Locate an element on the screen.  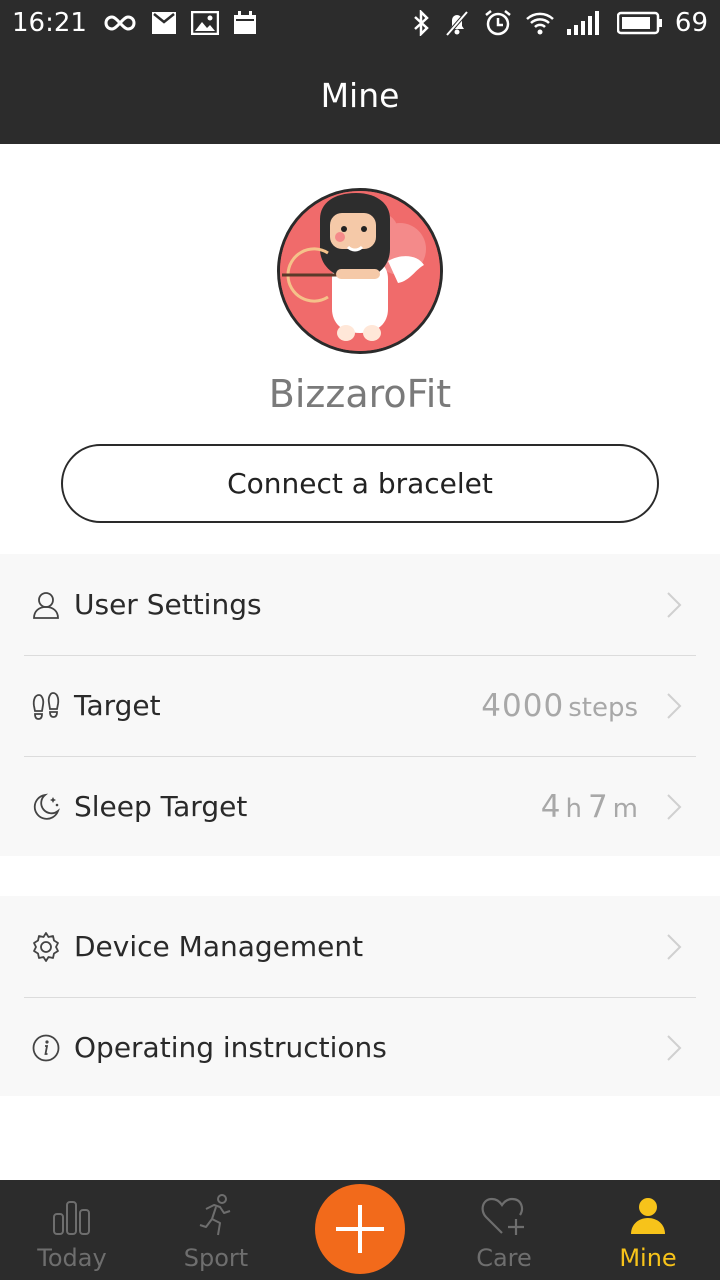
bar-chart-icon is located at coordinates (72, 1216).